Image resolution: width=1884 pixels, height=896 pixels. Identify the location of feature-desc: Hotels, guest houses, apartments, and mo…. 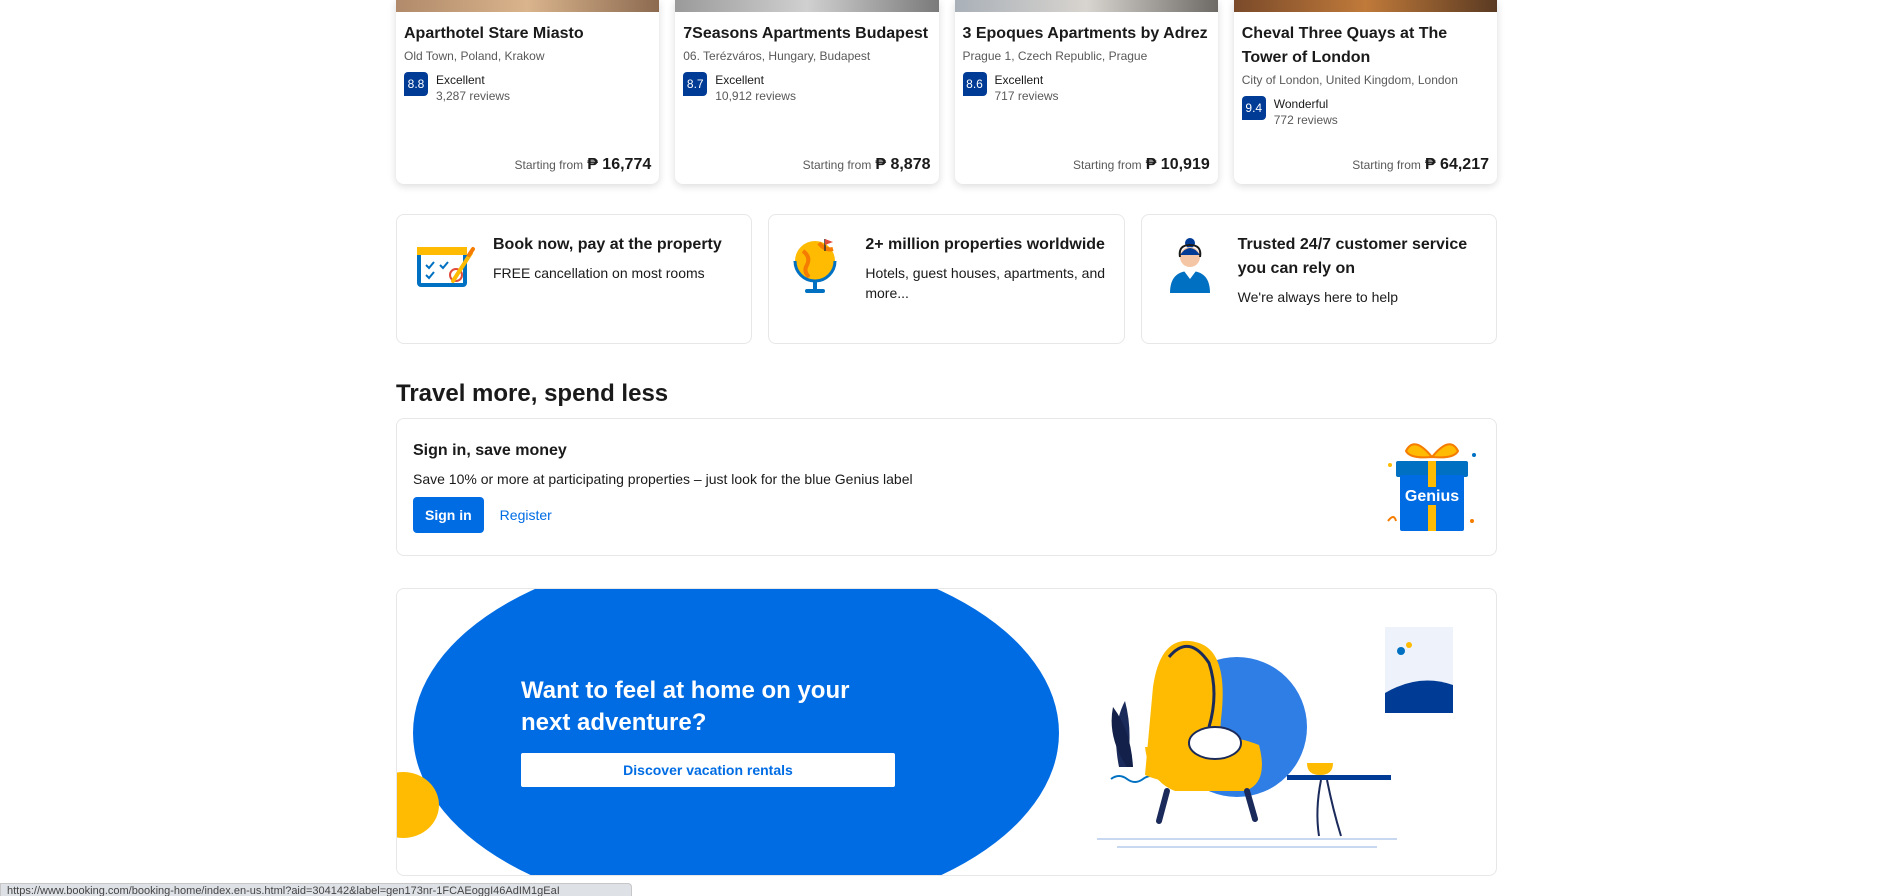
(985, 283).